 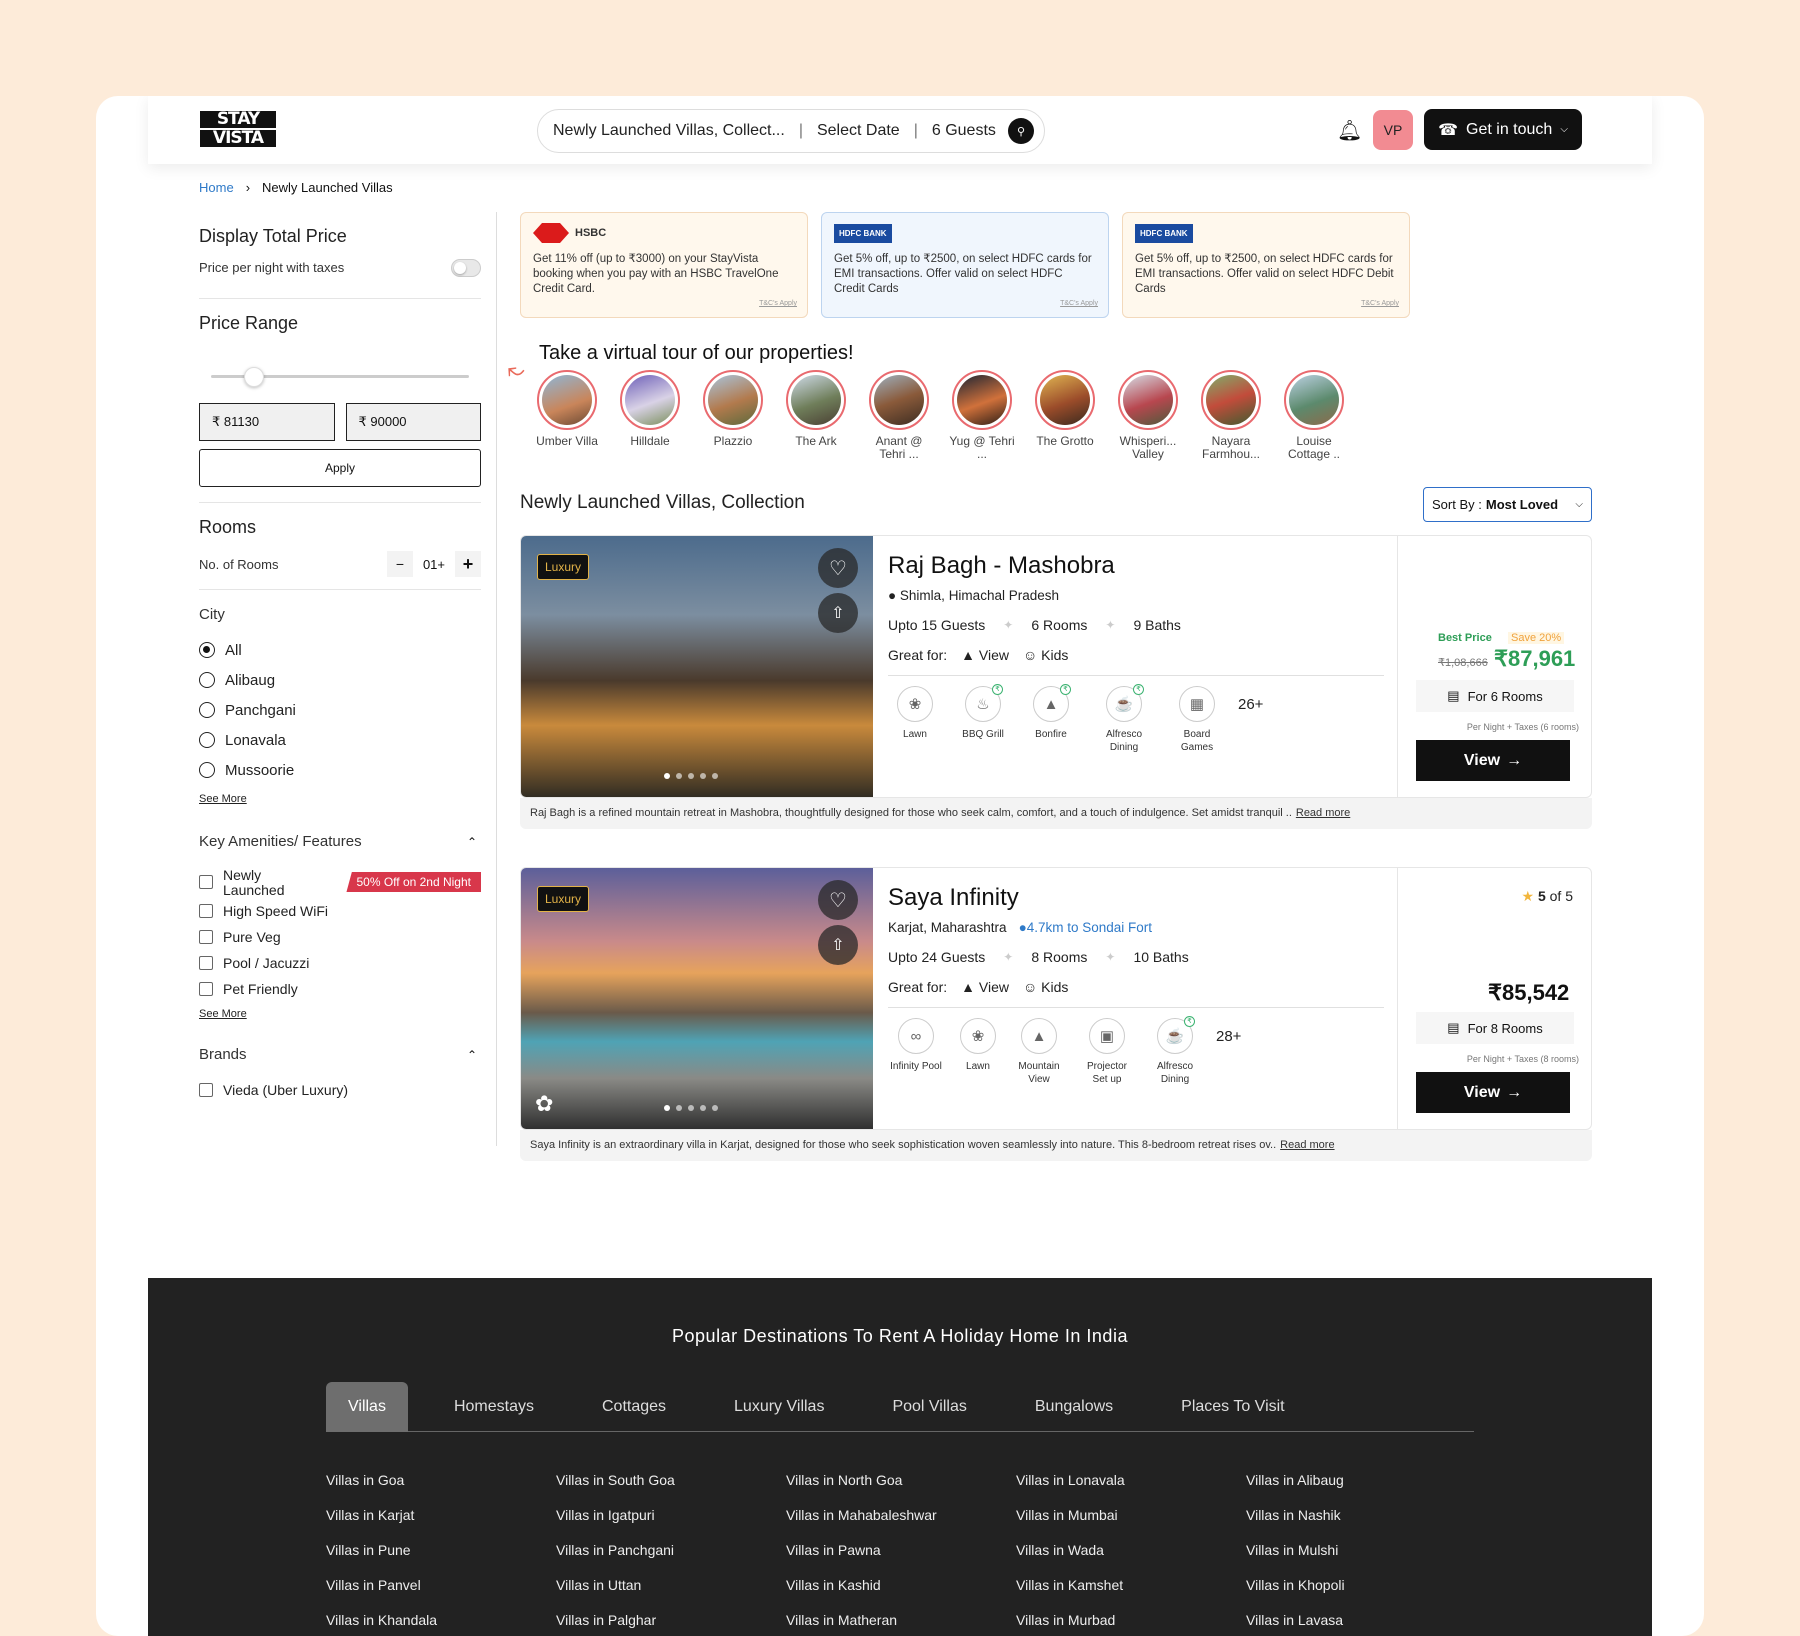 What do you see at coordinates (340, 1014) in the screenshot?
I see `amenities-see-more-link: See More` at bounding box center [340, 1014].